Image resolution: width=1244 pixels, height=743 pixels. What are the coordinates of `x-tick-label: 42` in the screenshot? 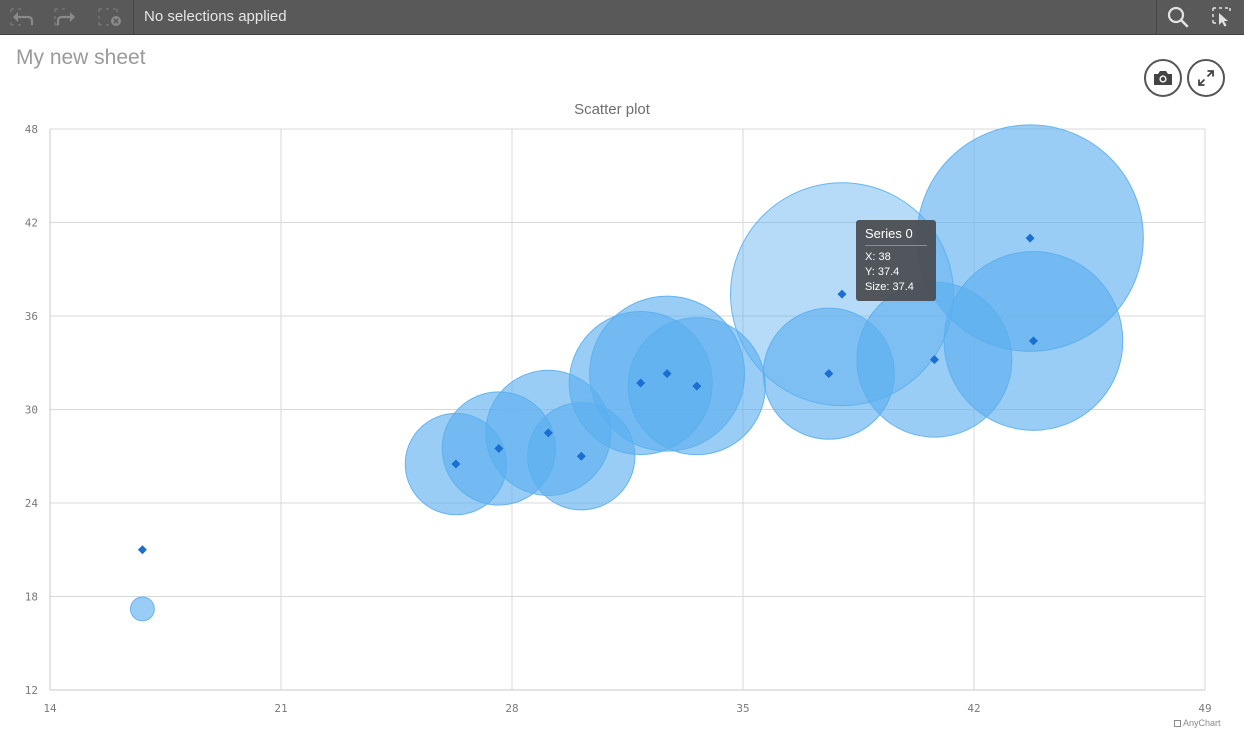 It's located at (973, 708).